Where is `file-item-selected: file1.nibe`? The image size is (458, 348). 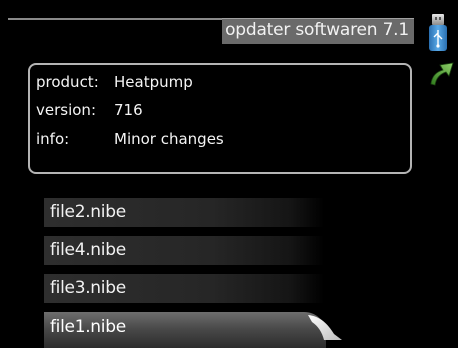
file-item-selected: file1.nibe is located at coordinates (194, 330).